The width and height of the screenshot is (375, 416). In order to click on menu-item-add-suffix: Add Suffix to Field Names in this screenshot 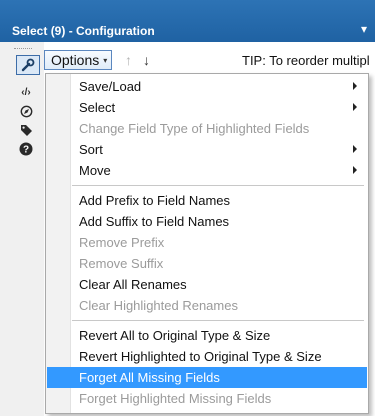, I will do `click(207, 221)`.